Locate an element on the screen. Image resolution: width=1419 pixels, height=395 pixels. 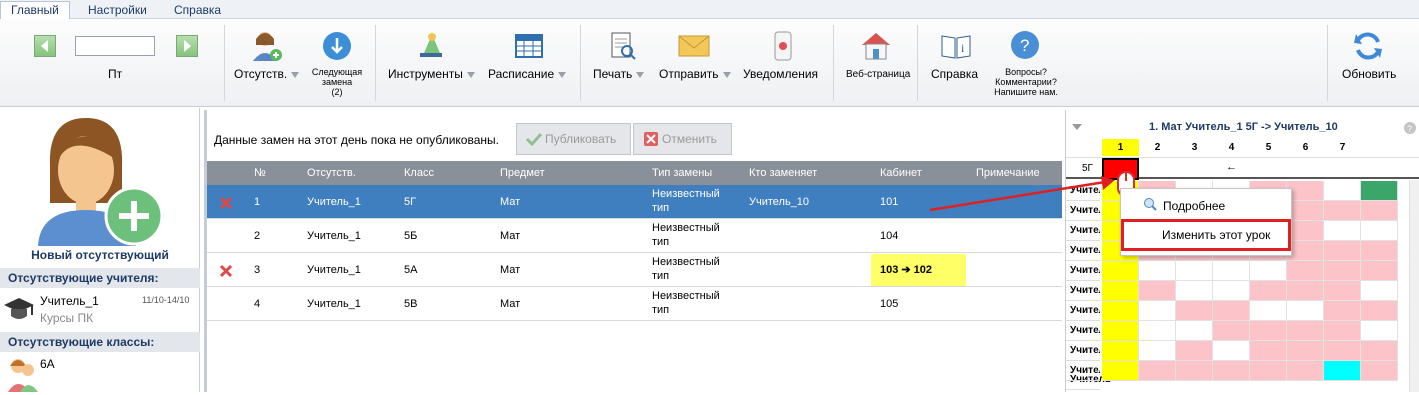
absent-button: Отсутств. is located at coordinates (267, 74).